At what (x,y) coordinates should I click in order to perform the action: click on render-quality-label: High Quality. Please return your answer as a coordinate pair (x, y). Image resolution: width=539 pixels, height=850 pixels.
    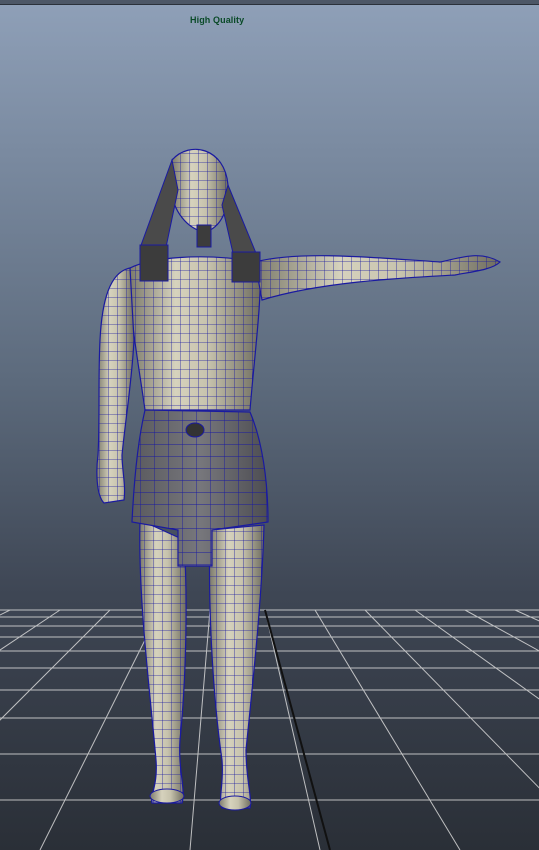
    Looking at the image, I should click on (217, 20).